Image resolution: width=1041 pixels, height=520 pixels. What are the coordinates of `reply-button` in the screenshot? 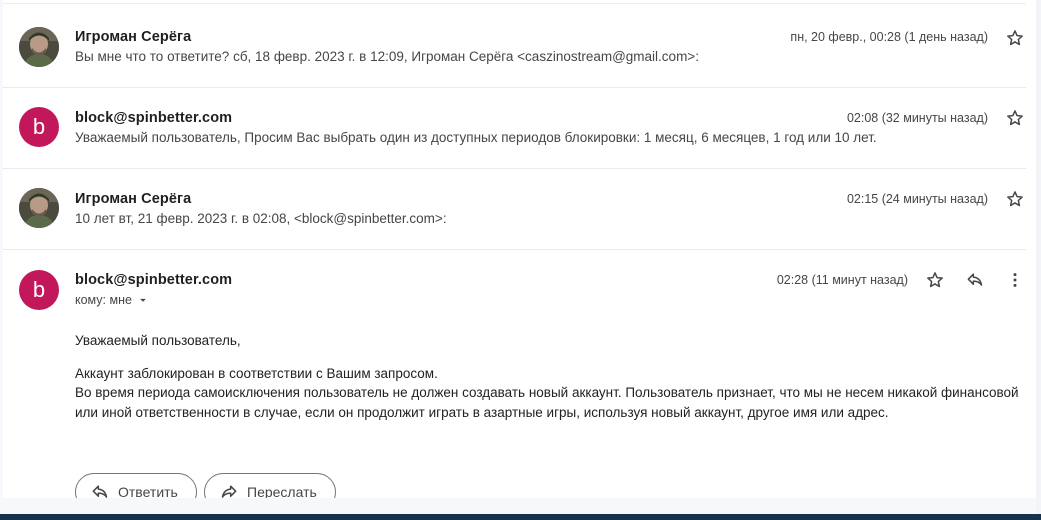 It's located at (975, 280).